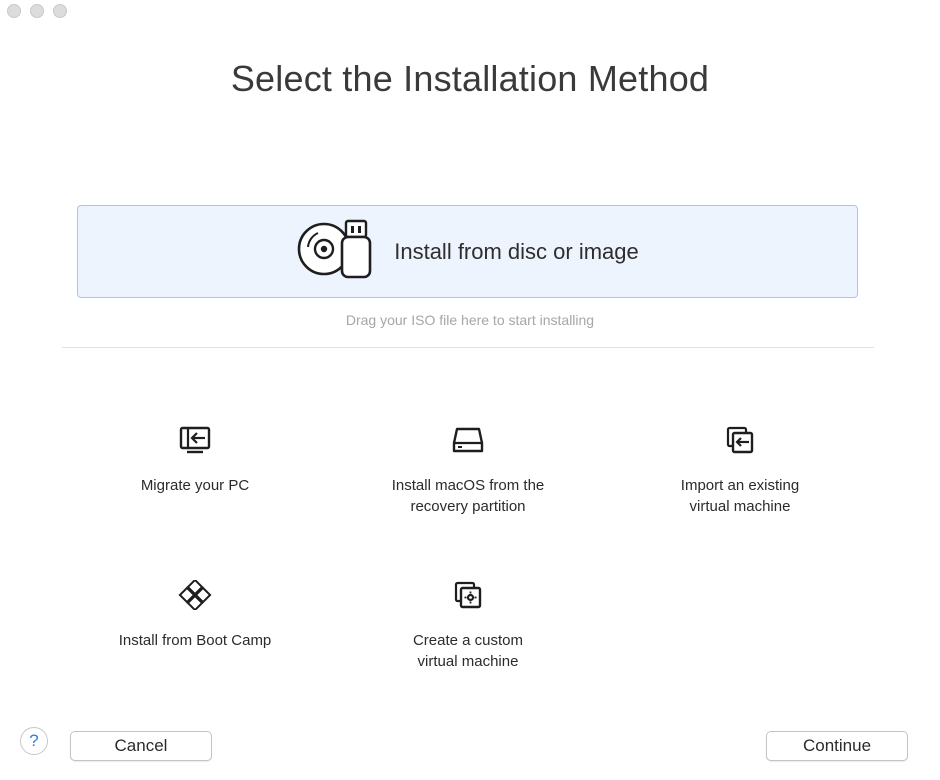 This screenshot has height=780, width=940. I want to click on boot-camp-icon, so click(195, 595).